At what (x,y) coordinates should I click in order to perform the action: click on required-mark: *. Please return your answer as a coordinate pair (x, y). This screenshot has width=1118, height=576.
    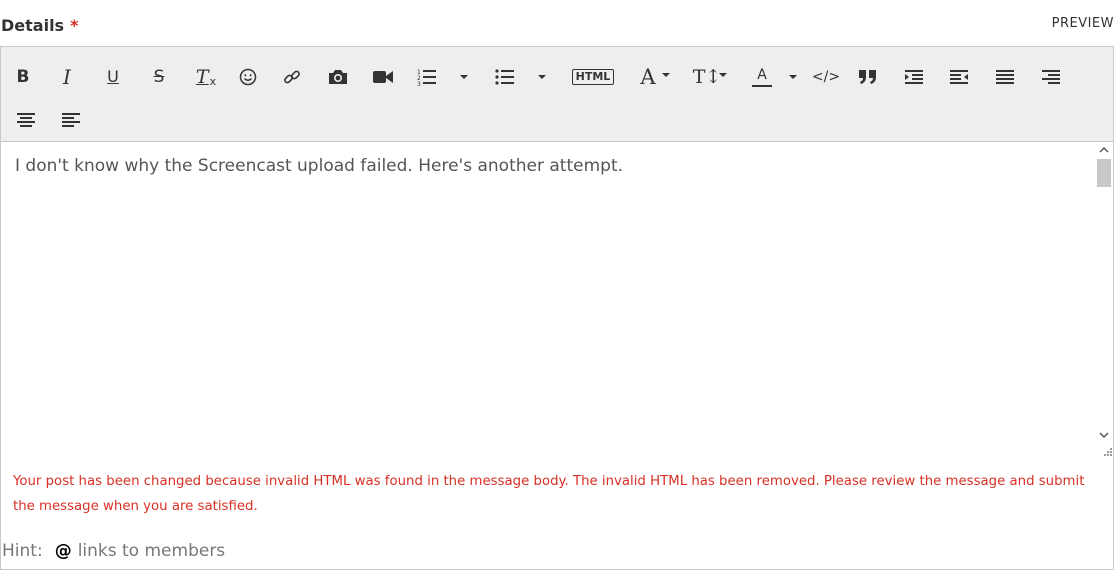
    Looking at the image, I should click on (74, 25).